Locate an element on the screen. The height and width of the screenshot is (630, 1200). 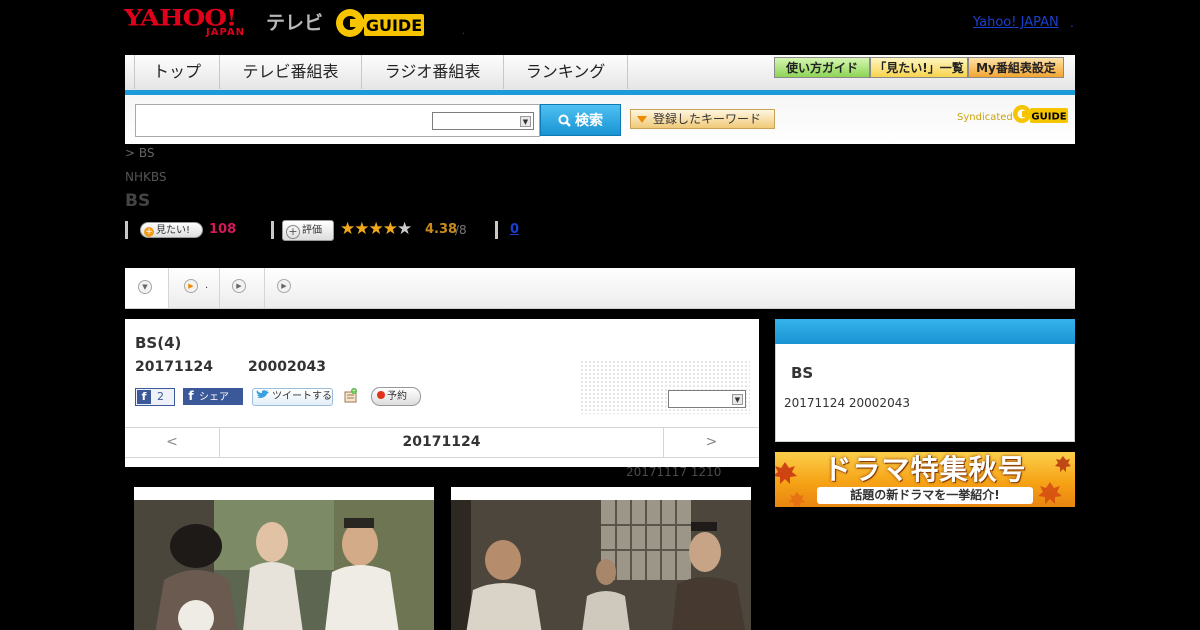
yahoo-japan-logo-sub: JAPAN is located at coordinates (225, 32).